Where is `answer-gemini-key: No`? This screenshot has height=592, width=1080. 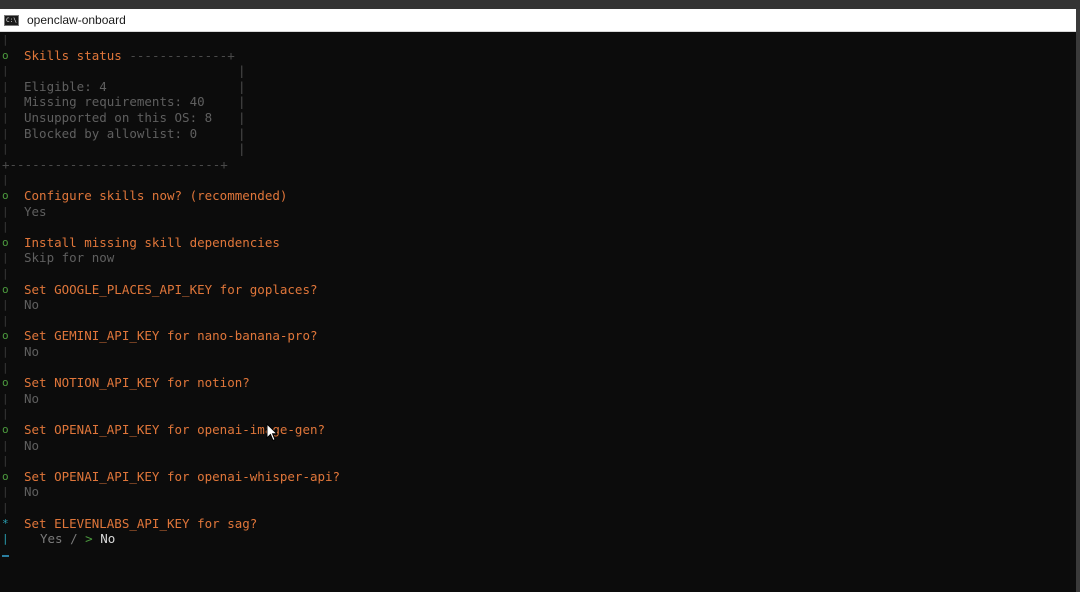
answer-gemini-key: No is located at coordinates (32, 351).